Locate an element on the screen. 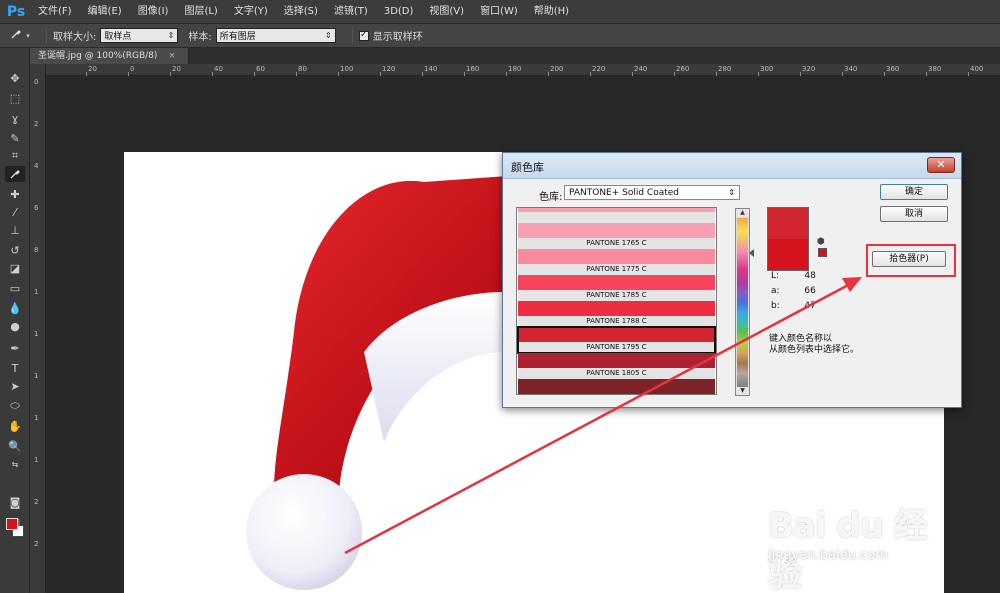 The width and height of the screenshot is (1000, 593). marquee-tool-icon: ⬚ is located at coordinates (15, 98).